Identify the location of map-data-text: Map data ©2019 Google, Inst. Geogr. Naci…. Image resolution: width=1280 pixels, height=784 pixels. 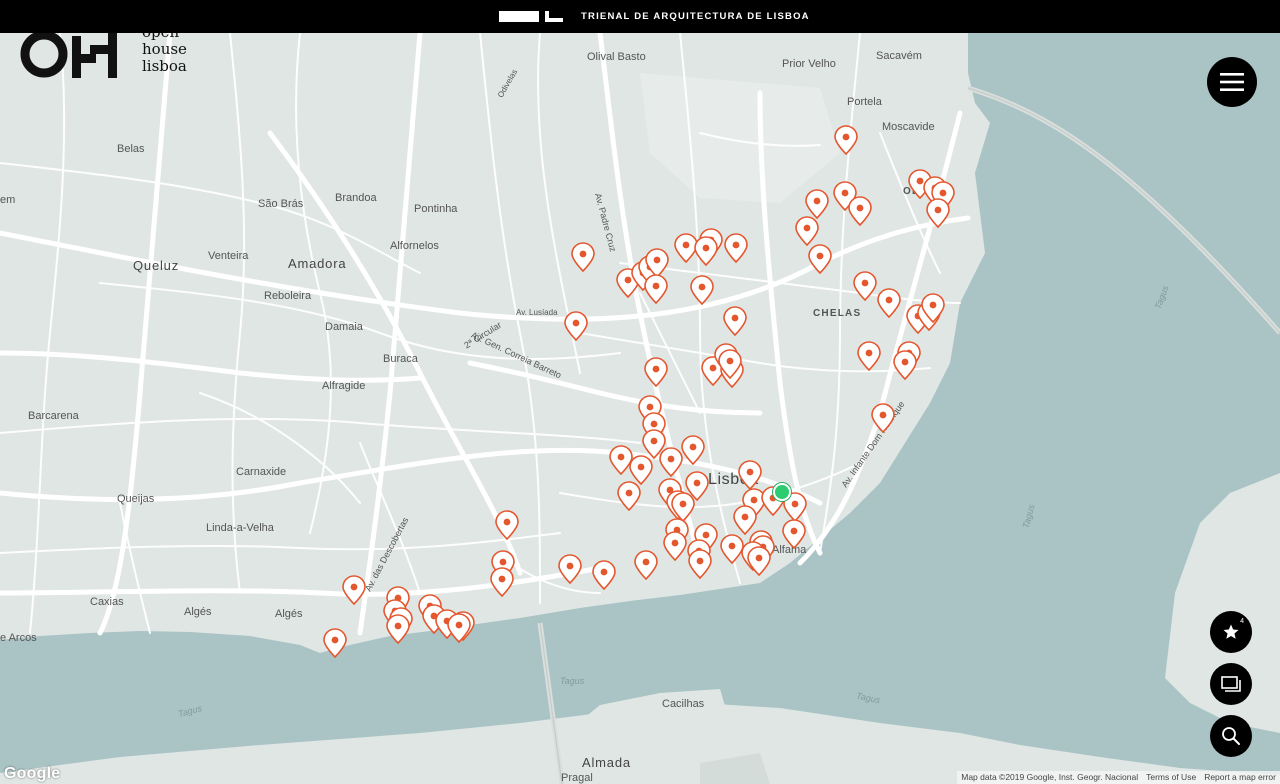
(1050, 777).